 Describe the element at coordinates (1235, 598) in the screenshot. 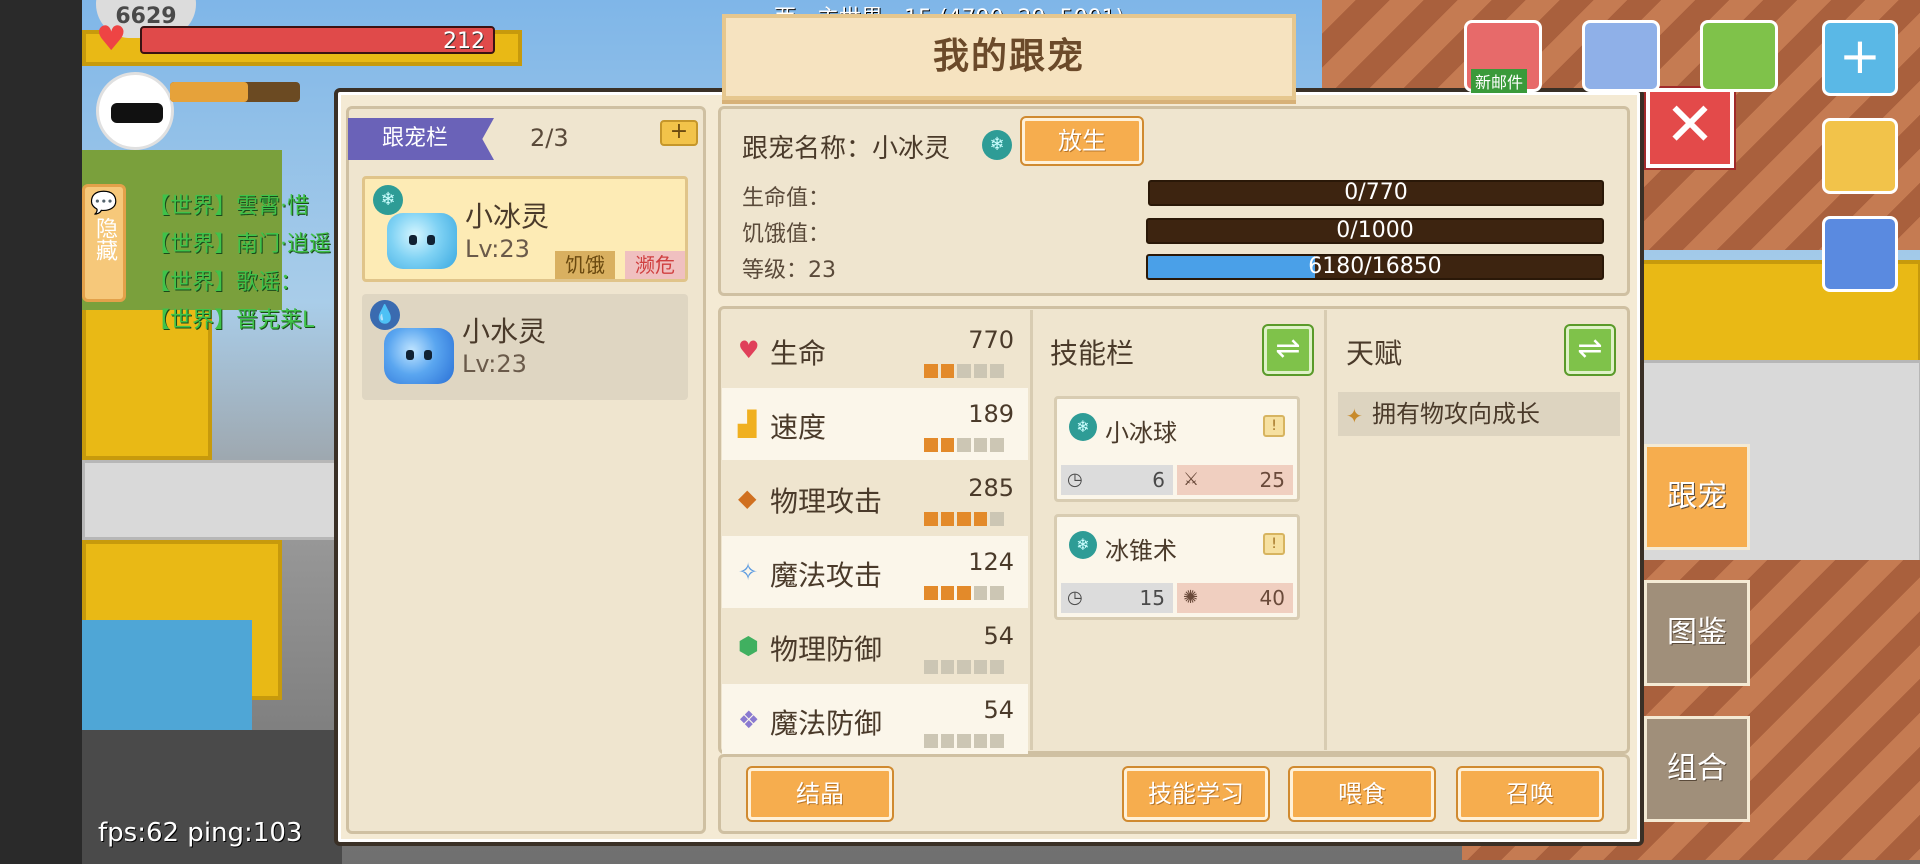

I see `skill-cost: ✺ 40` at that location.